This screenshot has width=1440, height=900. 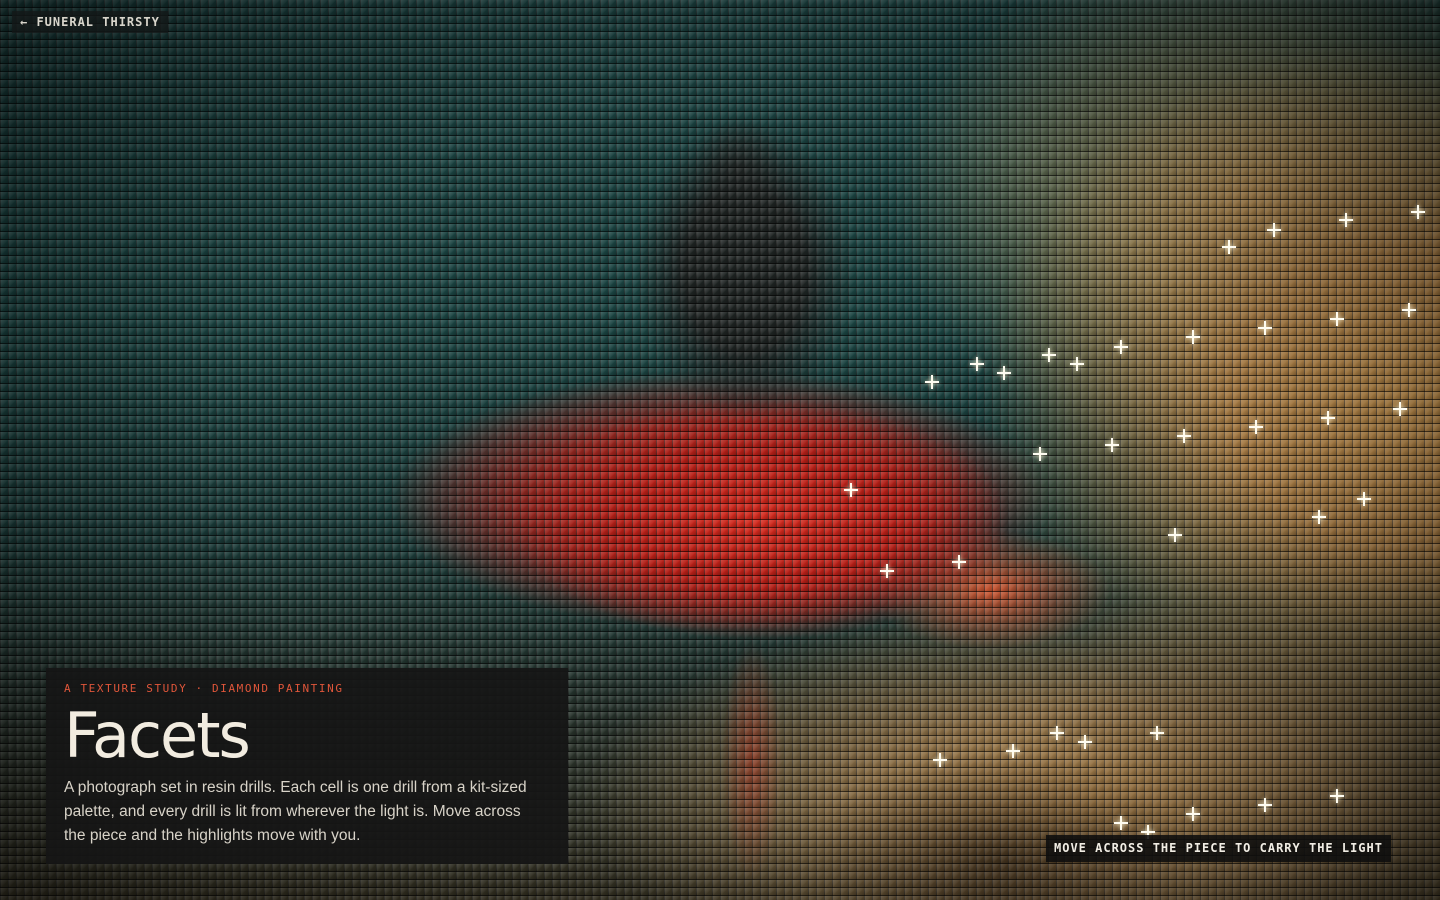 What do you see at coordinates (204, 688) in the screenshot?
I see `eyebrow-label: A TEXTURE STUDY · DIAMOND PAINTING` at bounding box center [204, 688].